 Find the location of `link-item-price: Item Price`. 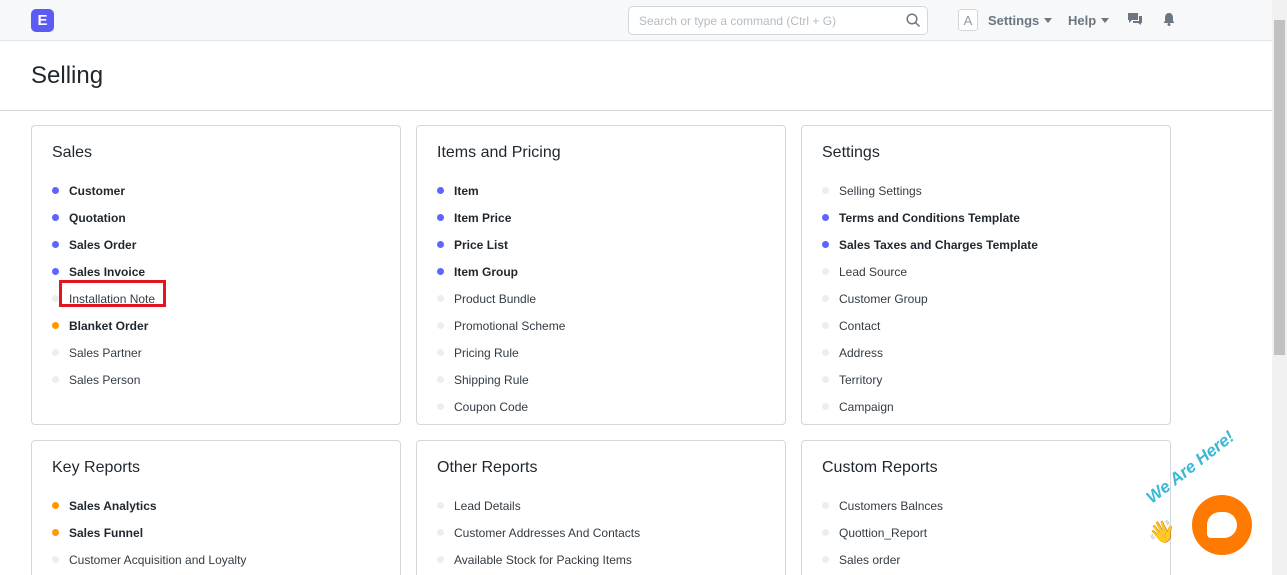

link-item-price: Item Price is located at coordinates (501, 217).